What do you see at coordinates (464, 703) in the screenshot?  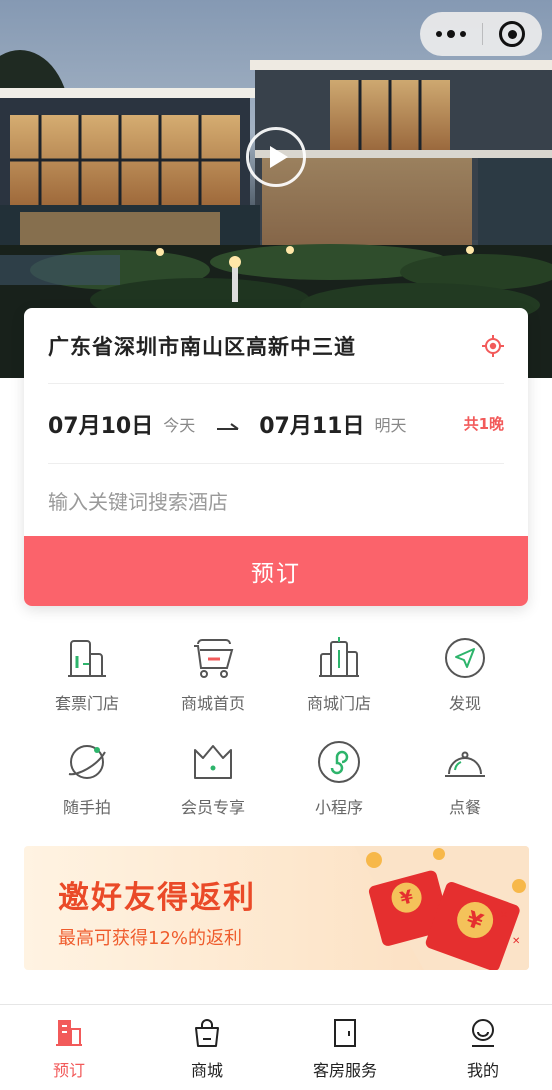 I see `grid-item-label: 发现` at bounding box center [464, 703].